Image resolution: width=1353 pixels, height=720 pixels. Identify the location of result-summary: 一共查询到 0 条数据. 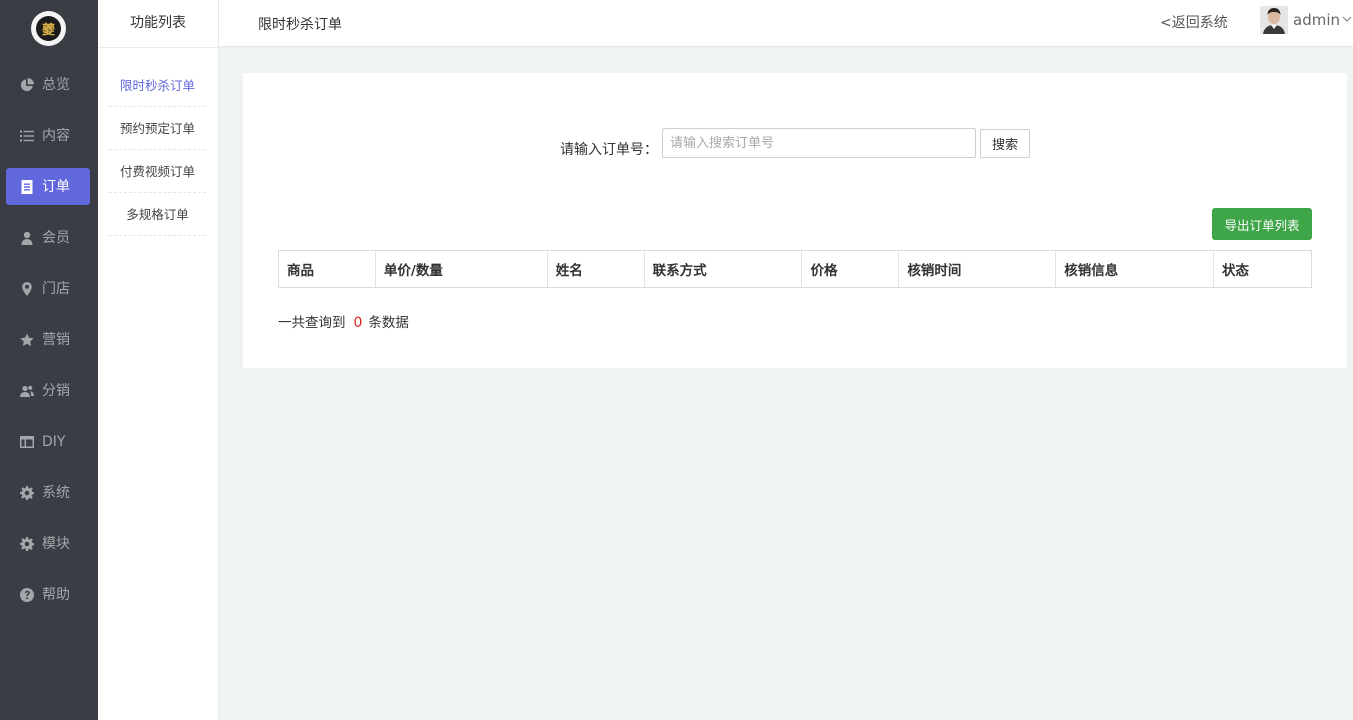
(343, 321).